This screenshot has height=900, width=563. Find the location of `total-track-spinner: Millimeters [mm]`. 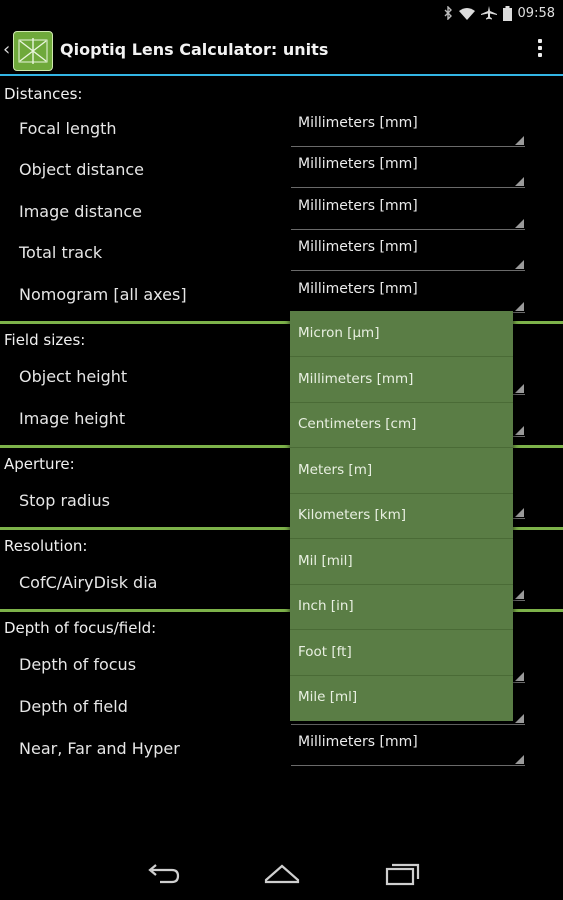

total-track-spinner: Millimeters [mm] is located at coordinates (408, 253).